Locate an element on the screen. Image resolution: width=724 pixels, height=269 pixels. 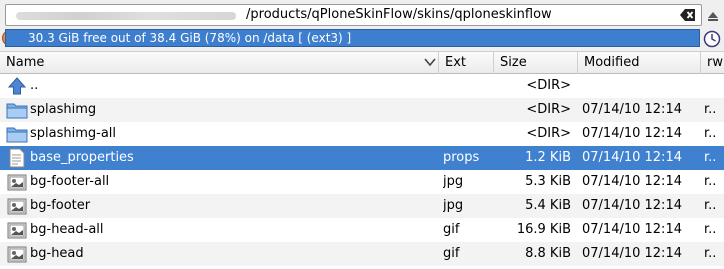
file-rw is located at coordinates (714, 86).